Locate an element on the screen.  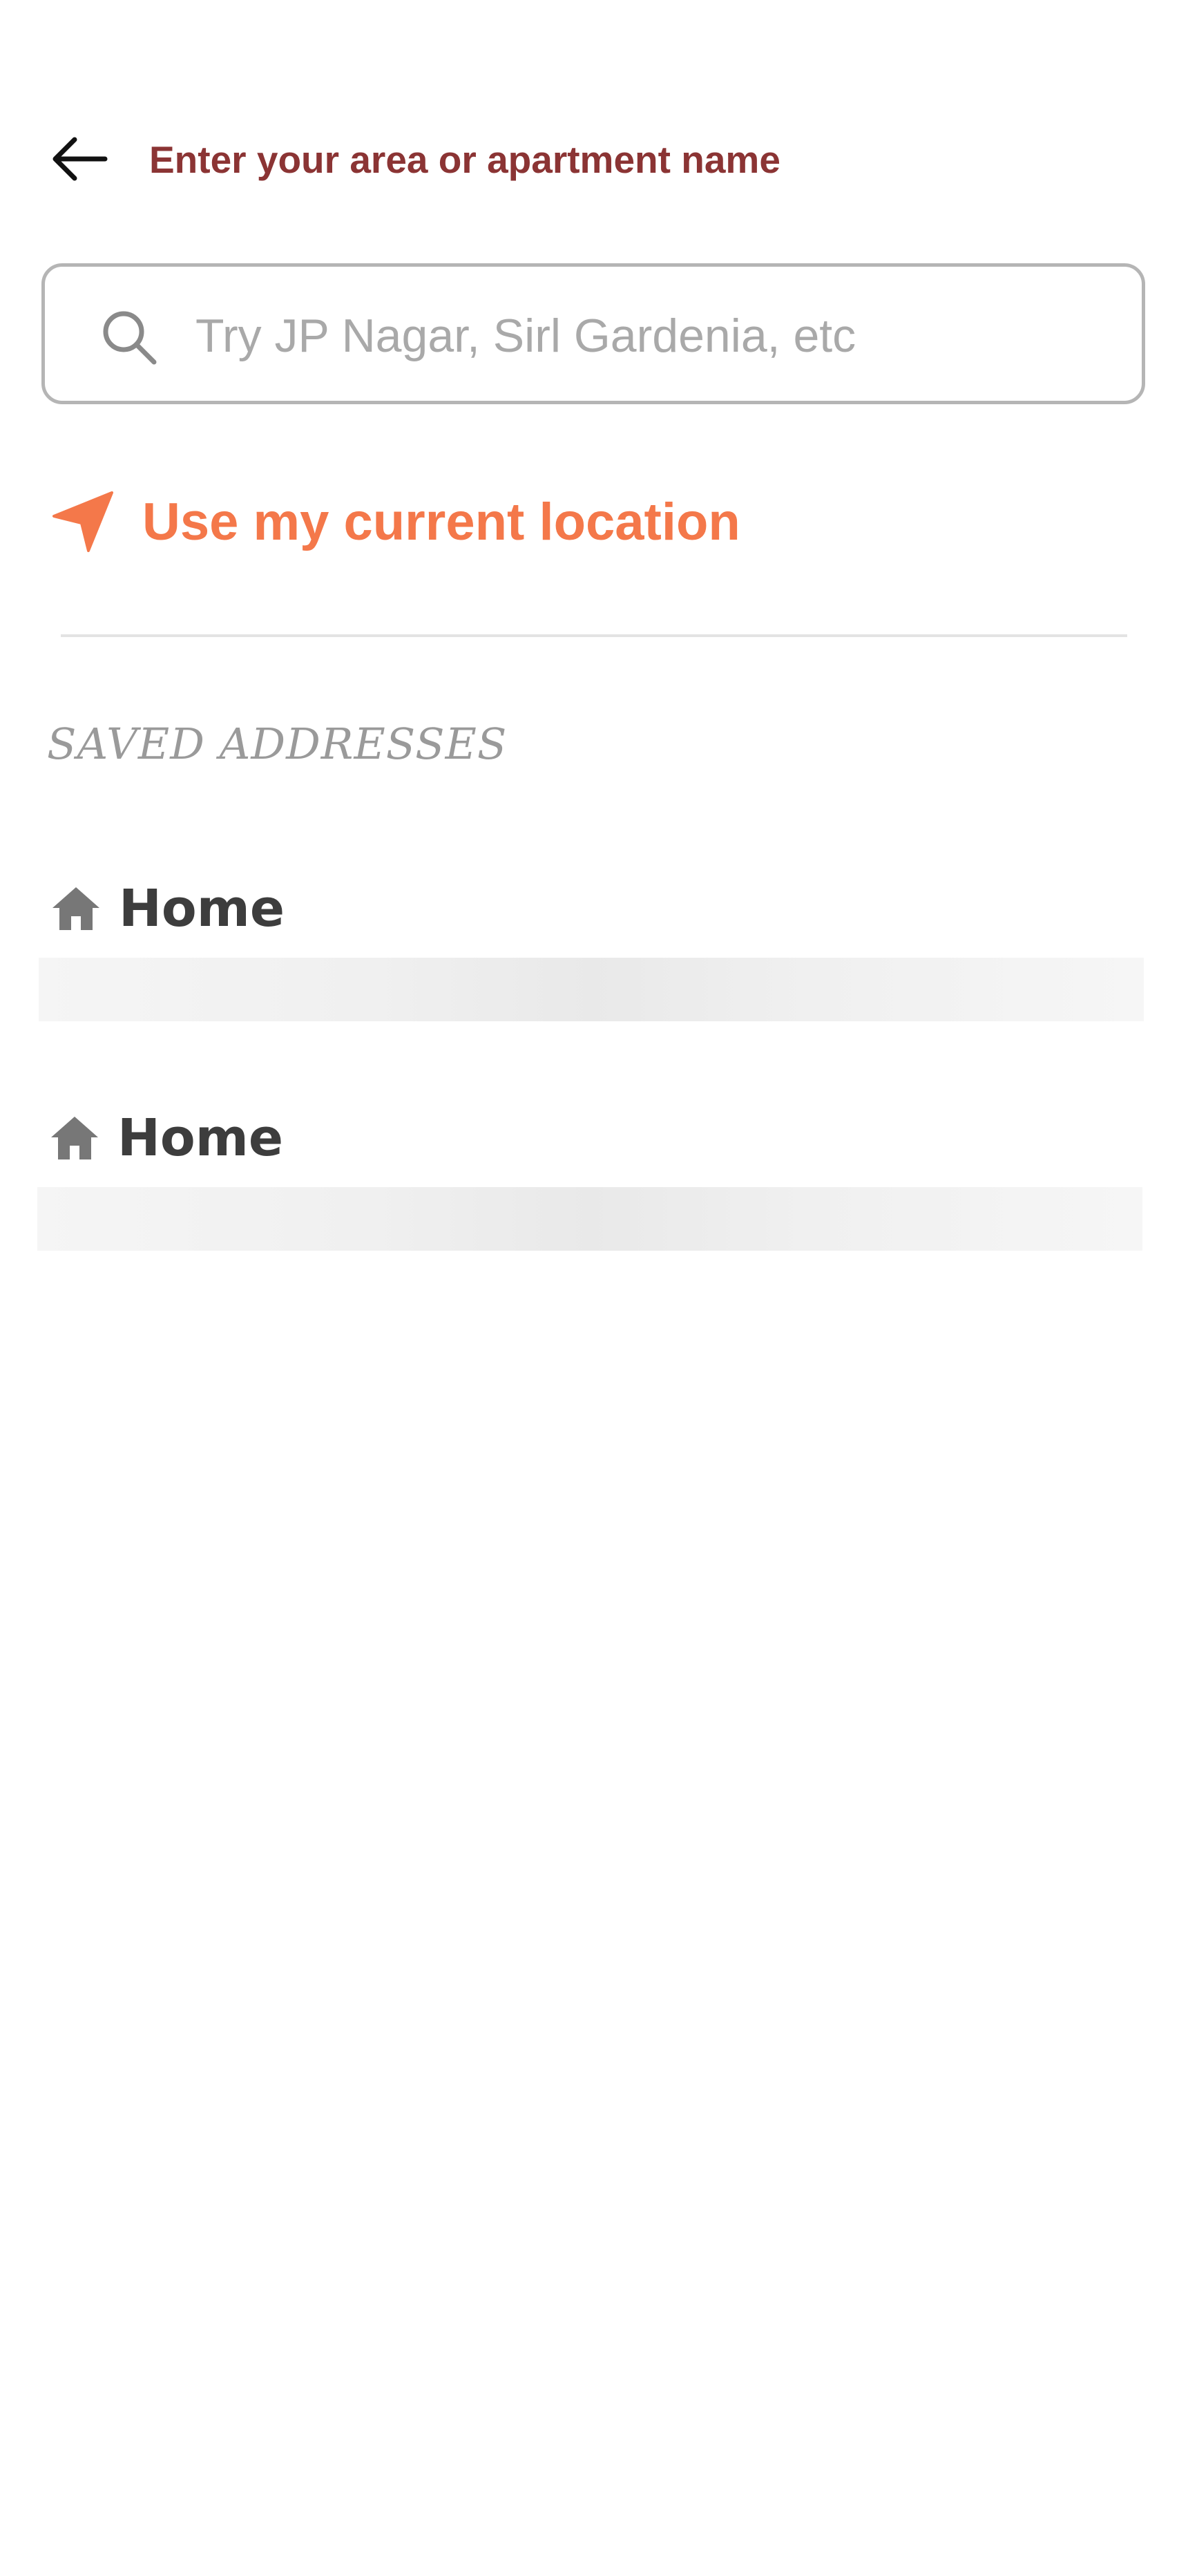
header: Enter your area or apartment name is located at coordinates (594, 159).